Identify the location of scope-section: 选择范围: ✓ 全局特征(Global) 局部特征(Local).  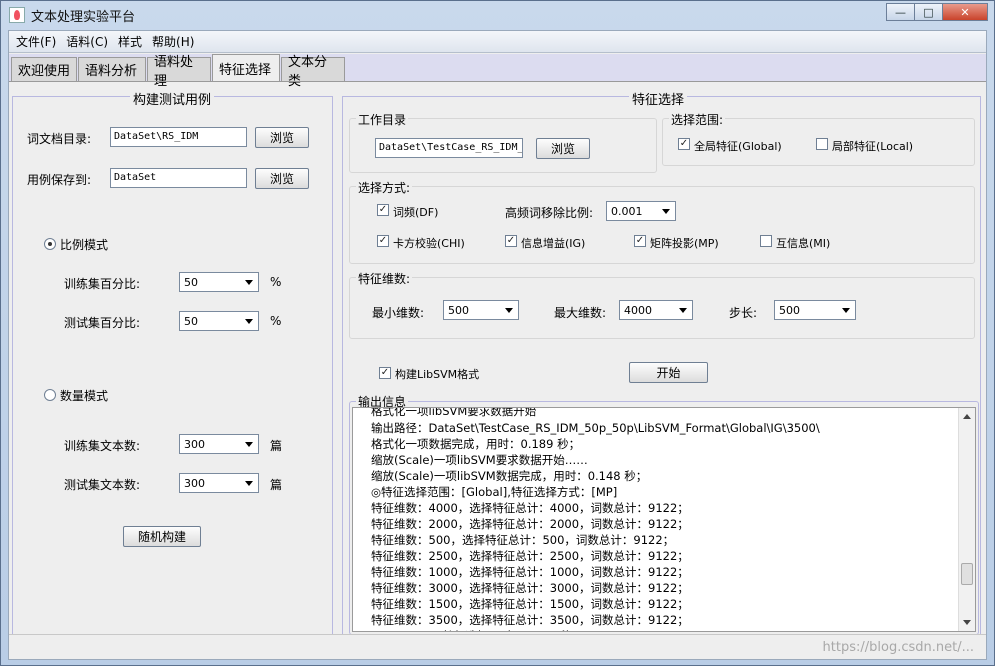
(818, 138).